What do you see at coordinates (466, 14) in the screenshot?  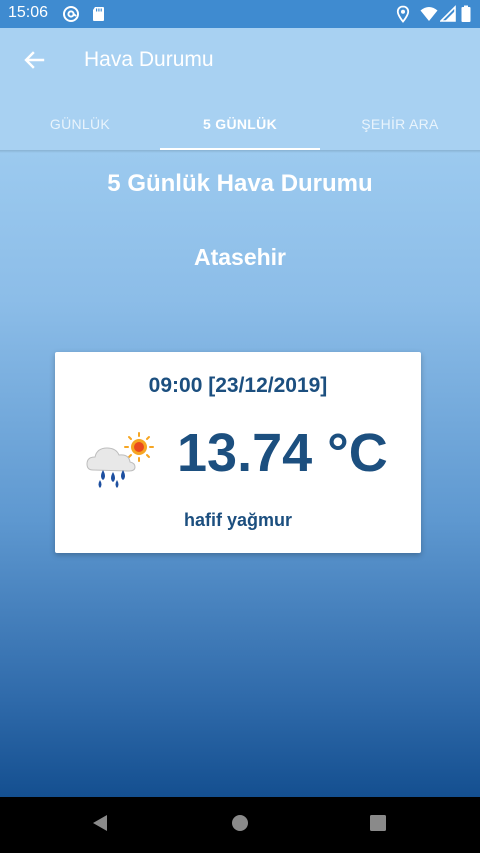 I see `battery-icon` at bounding box center [466, 14].